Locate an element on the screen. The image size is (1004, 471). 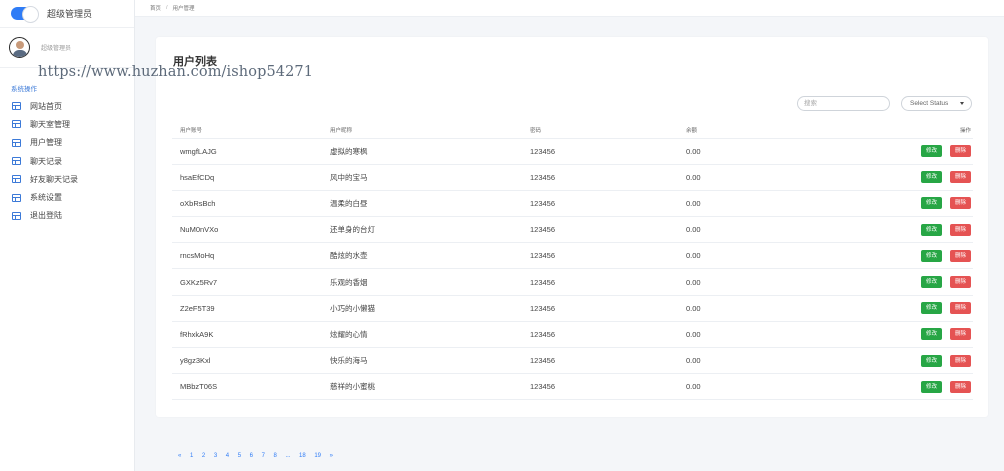
sidebar-item-label: 用户管理 is located at coordinates (46, 143).